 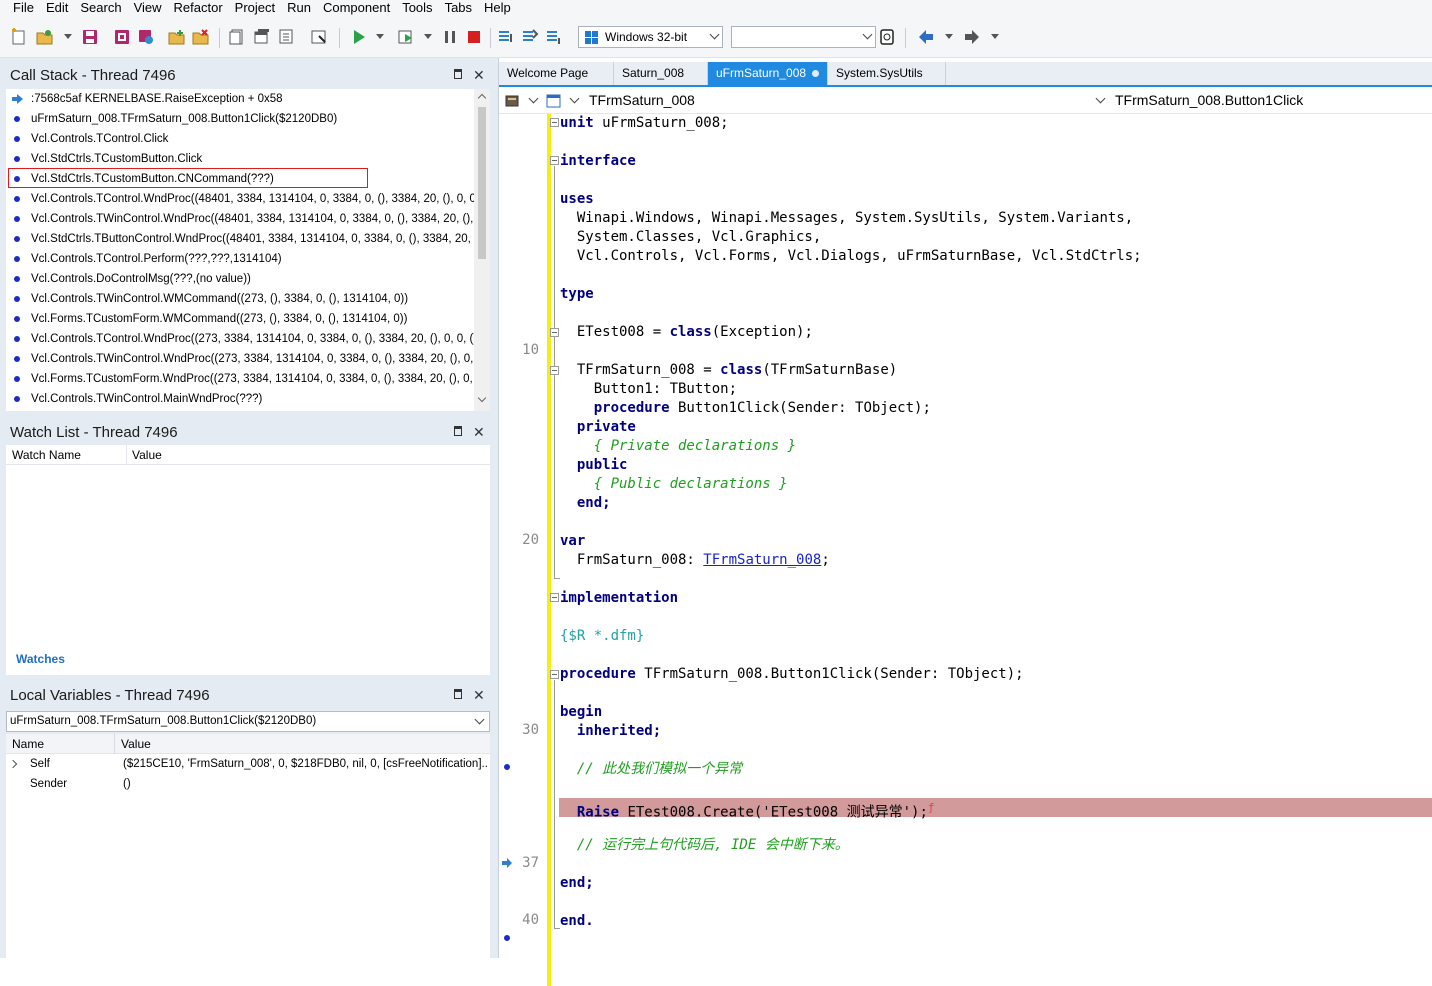 What do you see at coordinates (380, 36) in the screenshot?
I see `run-dropdown-icon` at bounding box center [380, 36].